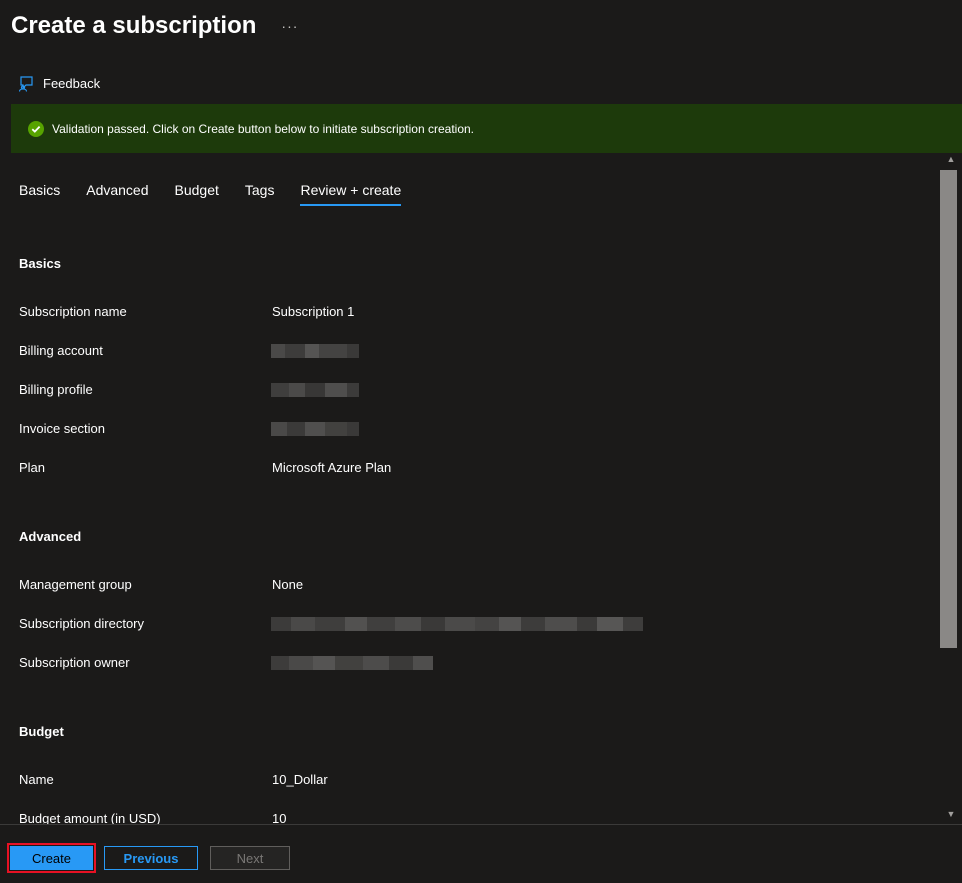  I want to click on section-title-basics: Basics, so click(40, 263).